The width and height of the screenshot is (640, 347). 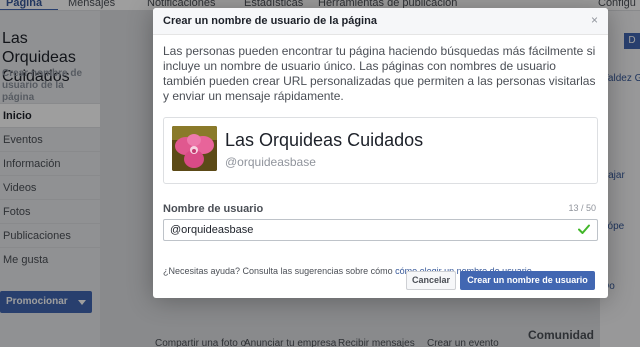 I want to click on cancel-button: Cancelar, so click(x=431, y=280).